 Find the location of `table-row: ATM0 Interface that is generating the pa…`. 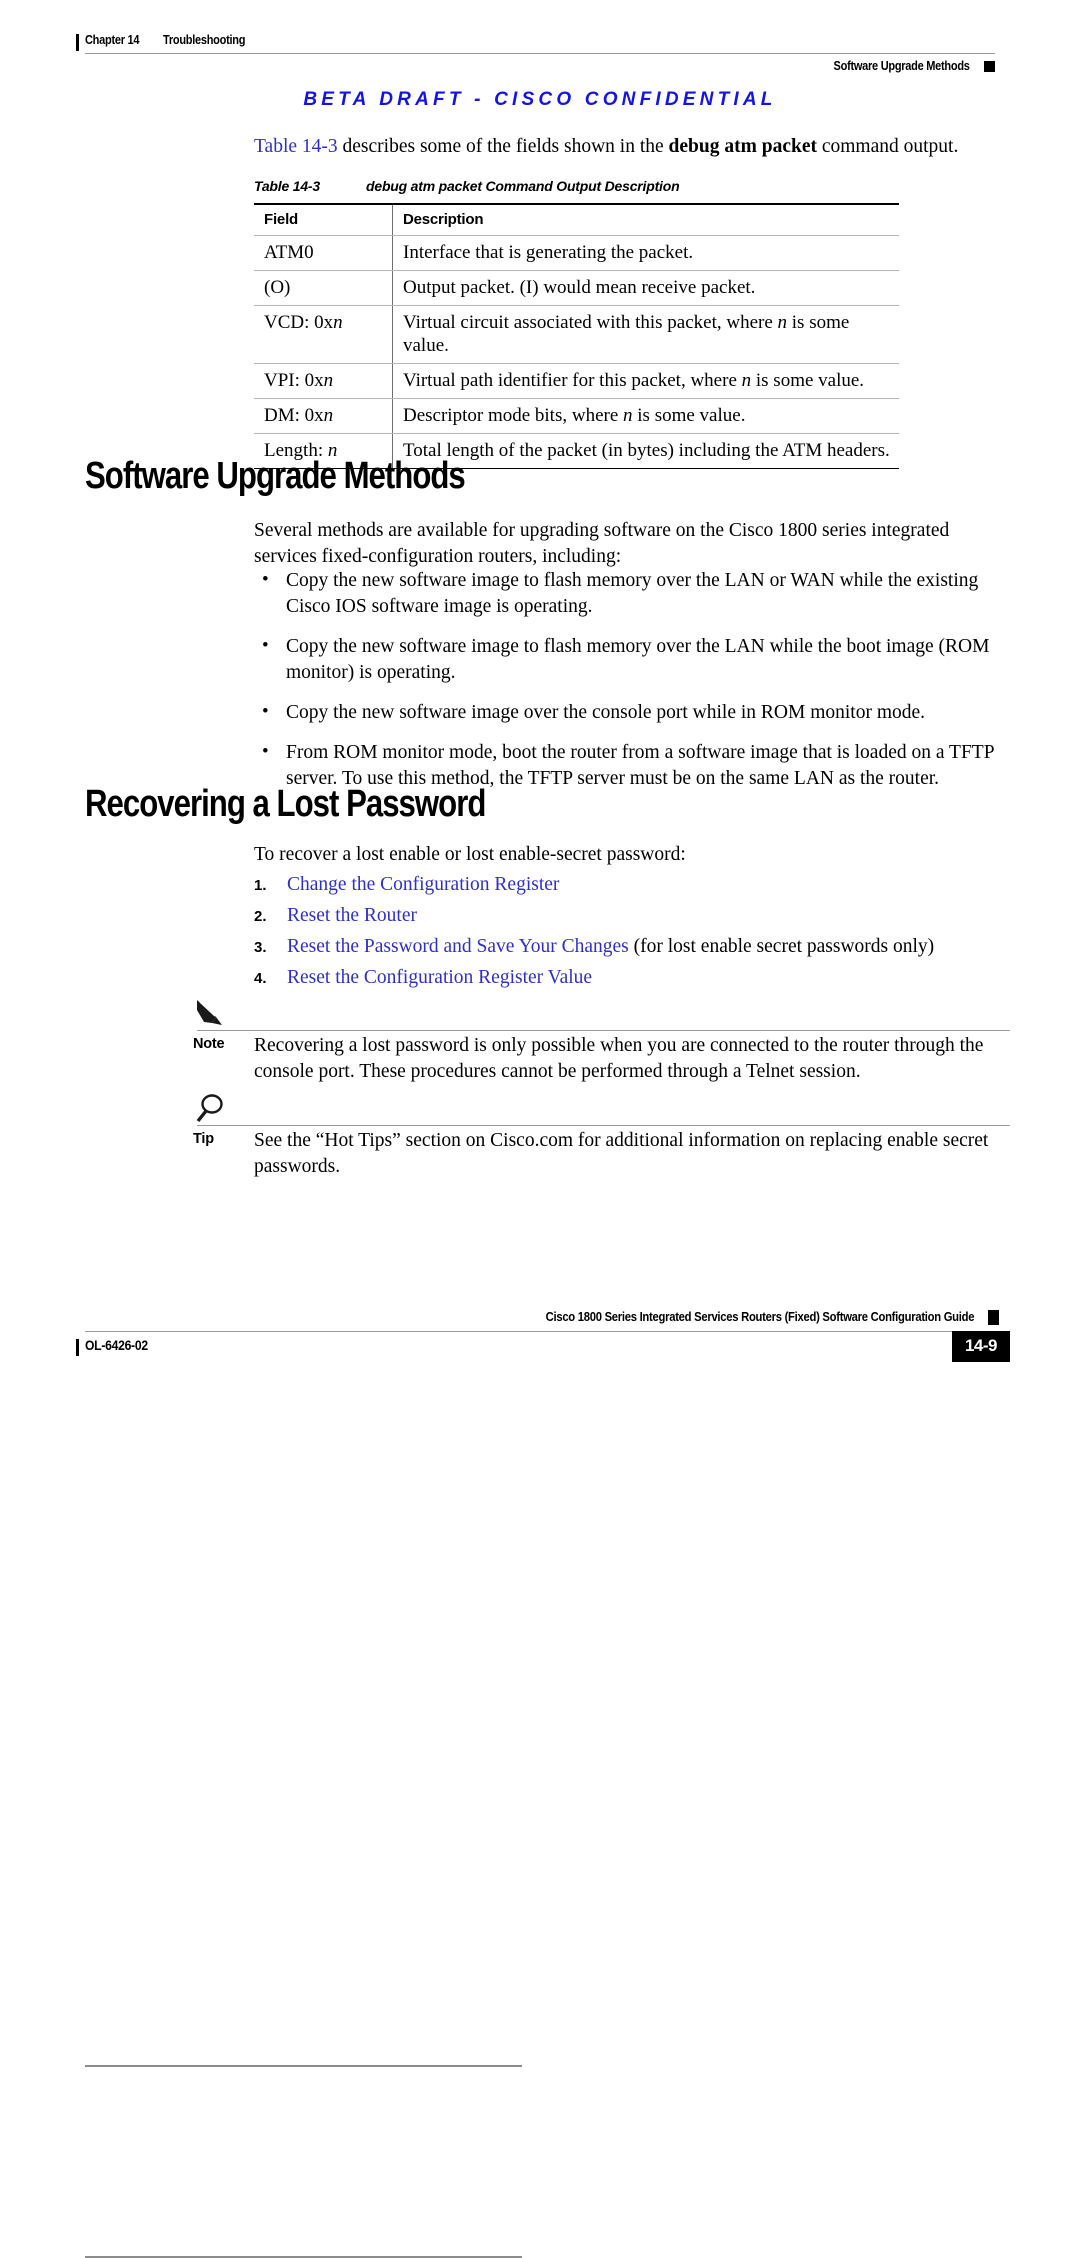

table-row: ATM0 Interface that is generating the pa… is located at coordinates (576, 253).